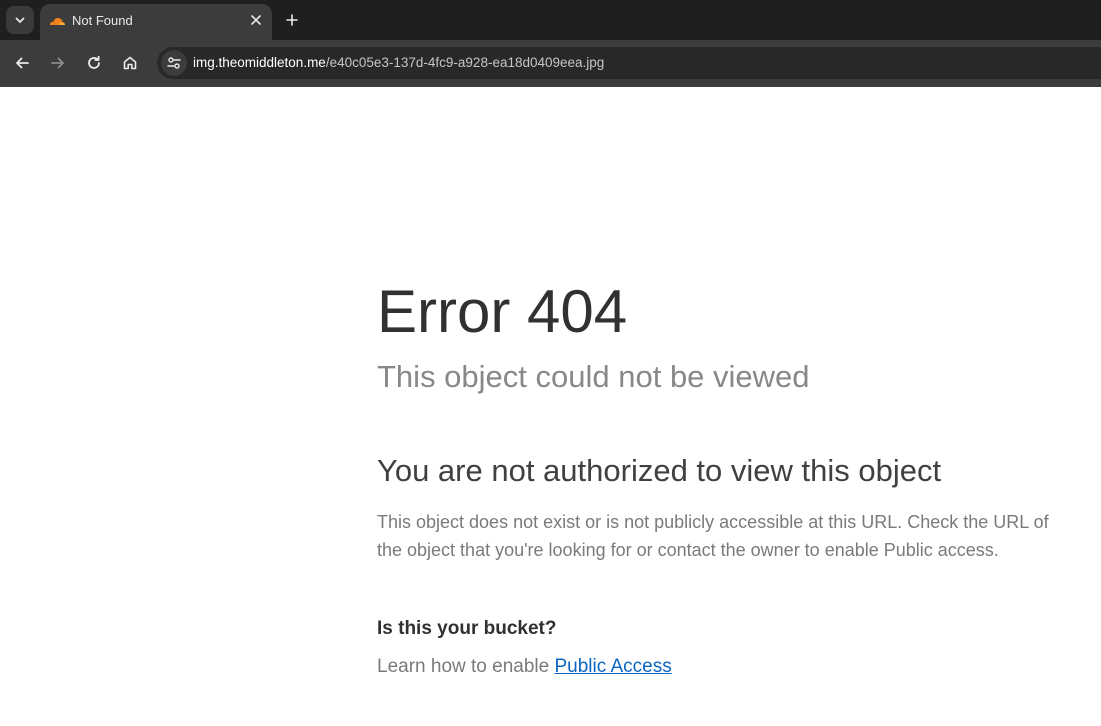  I want to click on new-tab-button, so click(292, 20).